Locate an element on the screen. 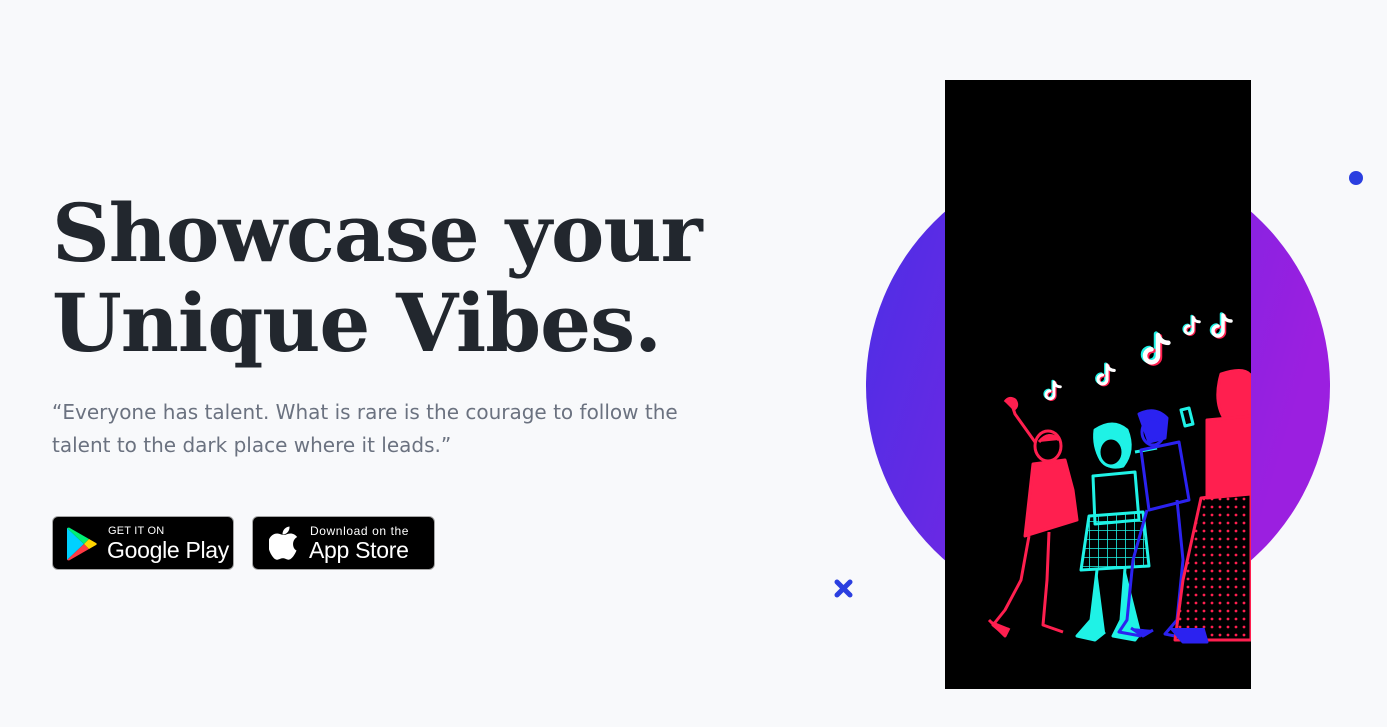 The image size is (1387, 727). dancers-illustration is located at coordinates (1120, 478).